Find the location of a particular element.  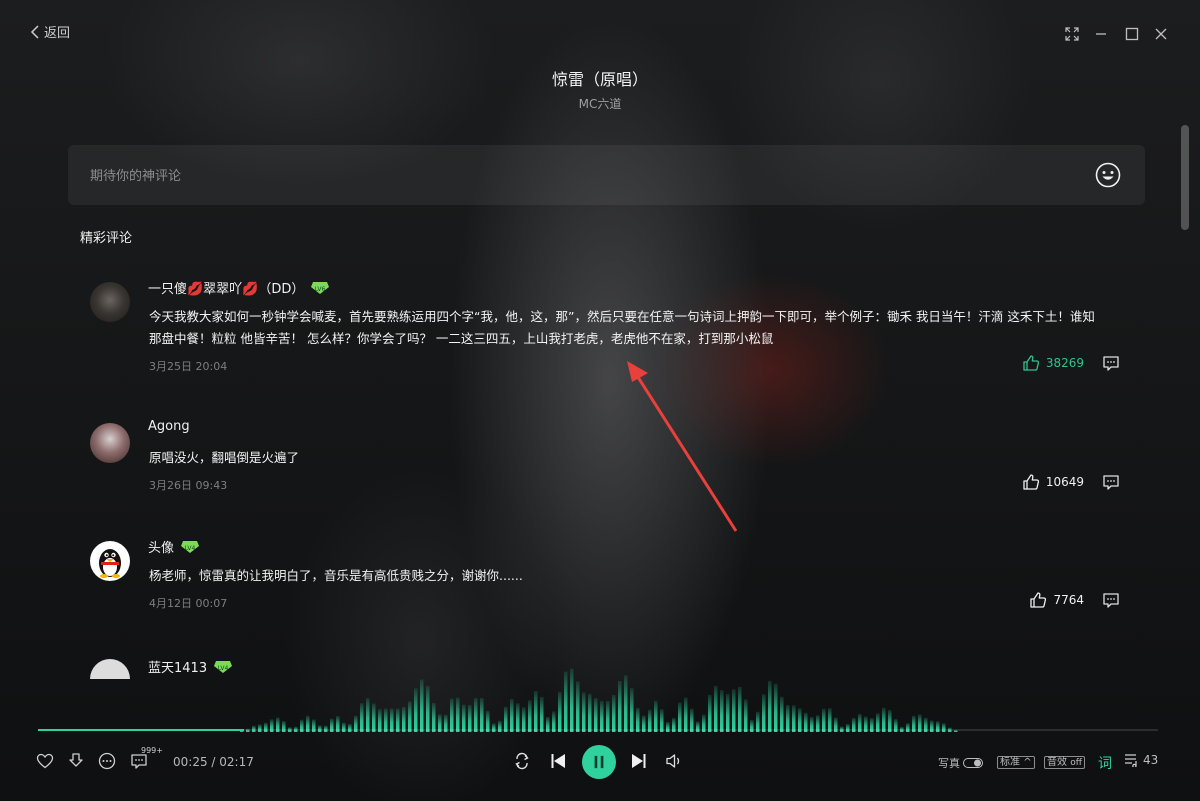

like-button: 38269 is located at coordinates (1053, 363).